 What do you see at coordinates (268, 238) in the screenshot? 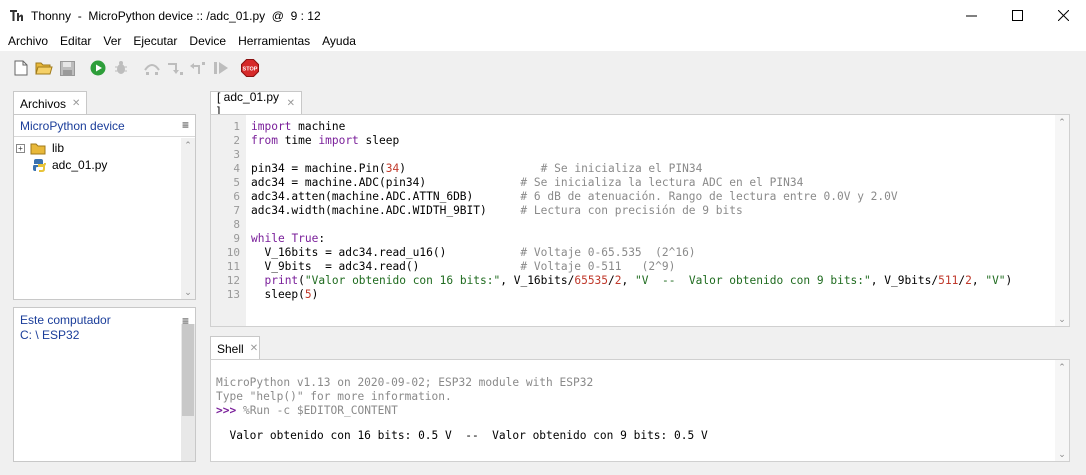
I see `code-token: while` at bounding box center [268, 238].